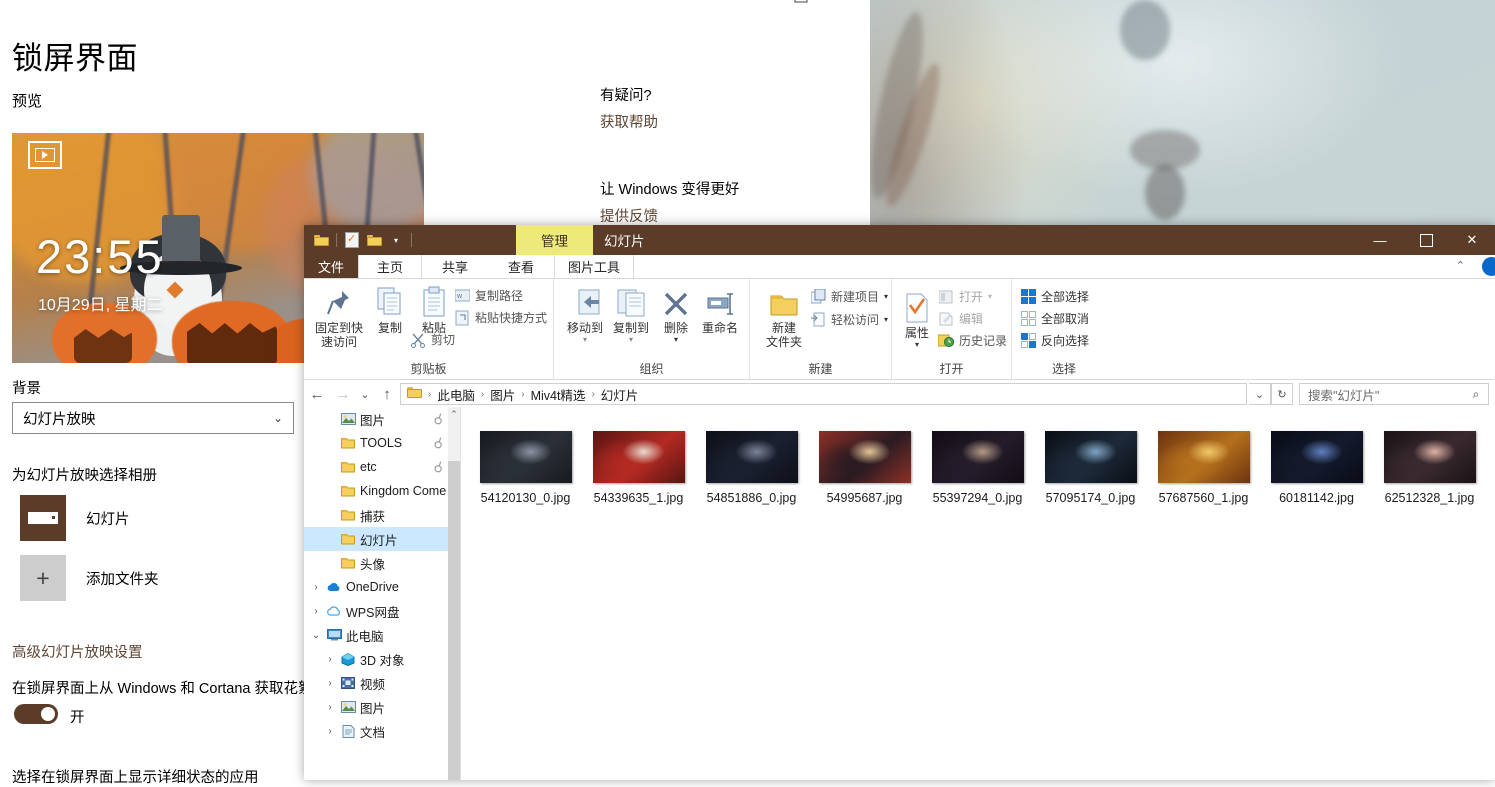  What do you see at coordinates (946, 319) in the screenshot?
I see `edit-icon` at bounding box center [946, 319].